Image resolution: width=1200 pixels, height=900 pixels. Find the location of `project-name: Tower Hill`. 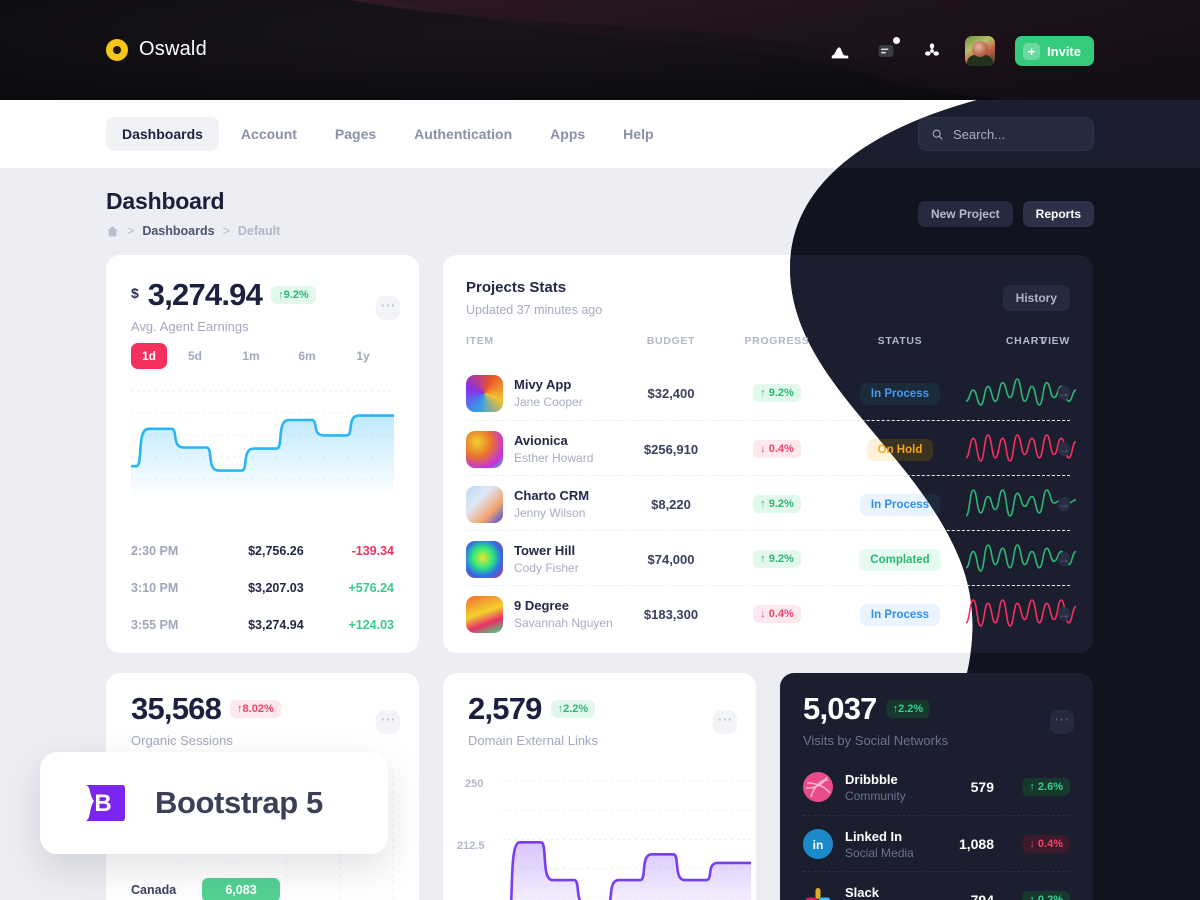

project-name: Tower Hill is located at coordinates (545, 550).